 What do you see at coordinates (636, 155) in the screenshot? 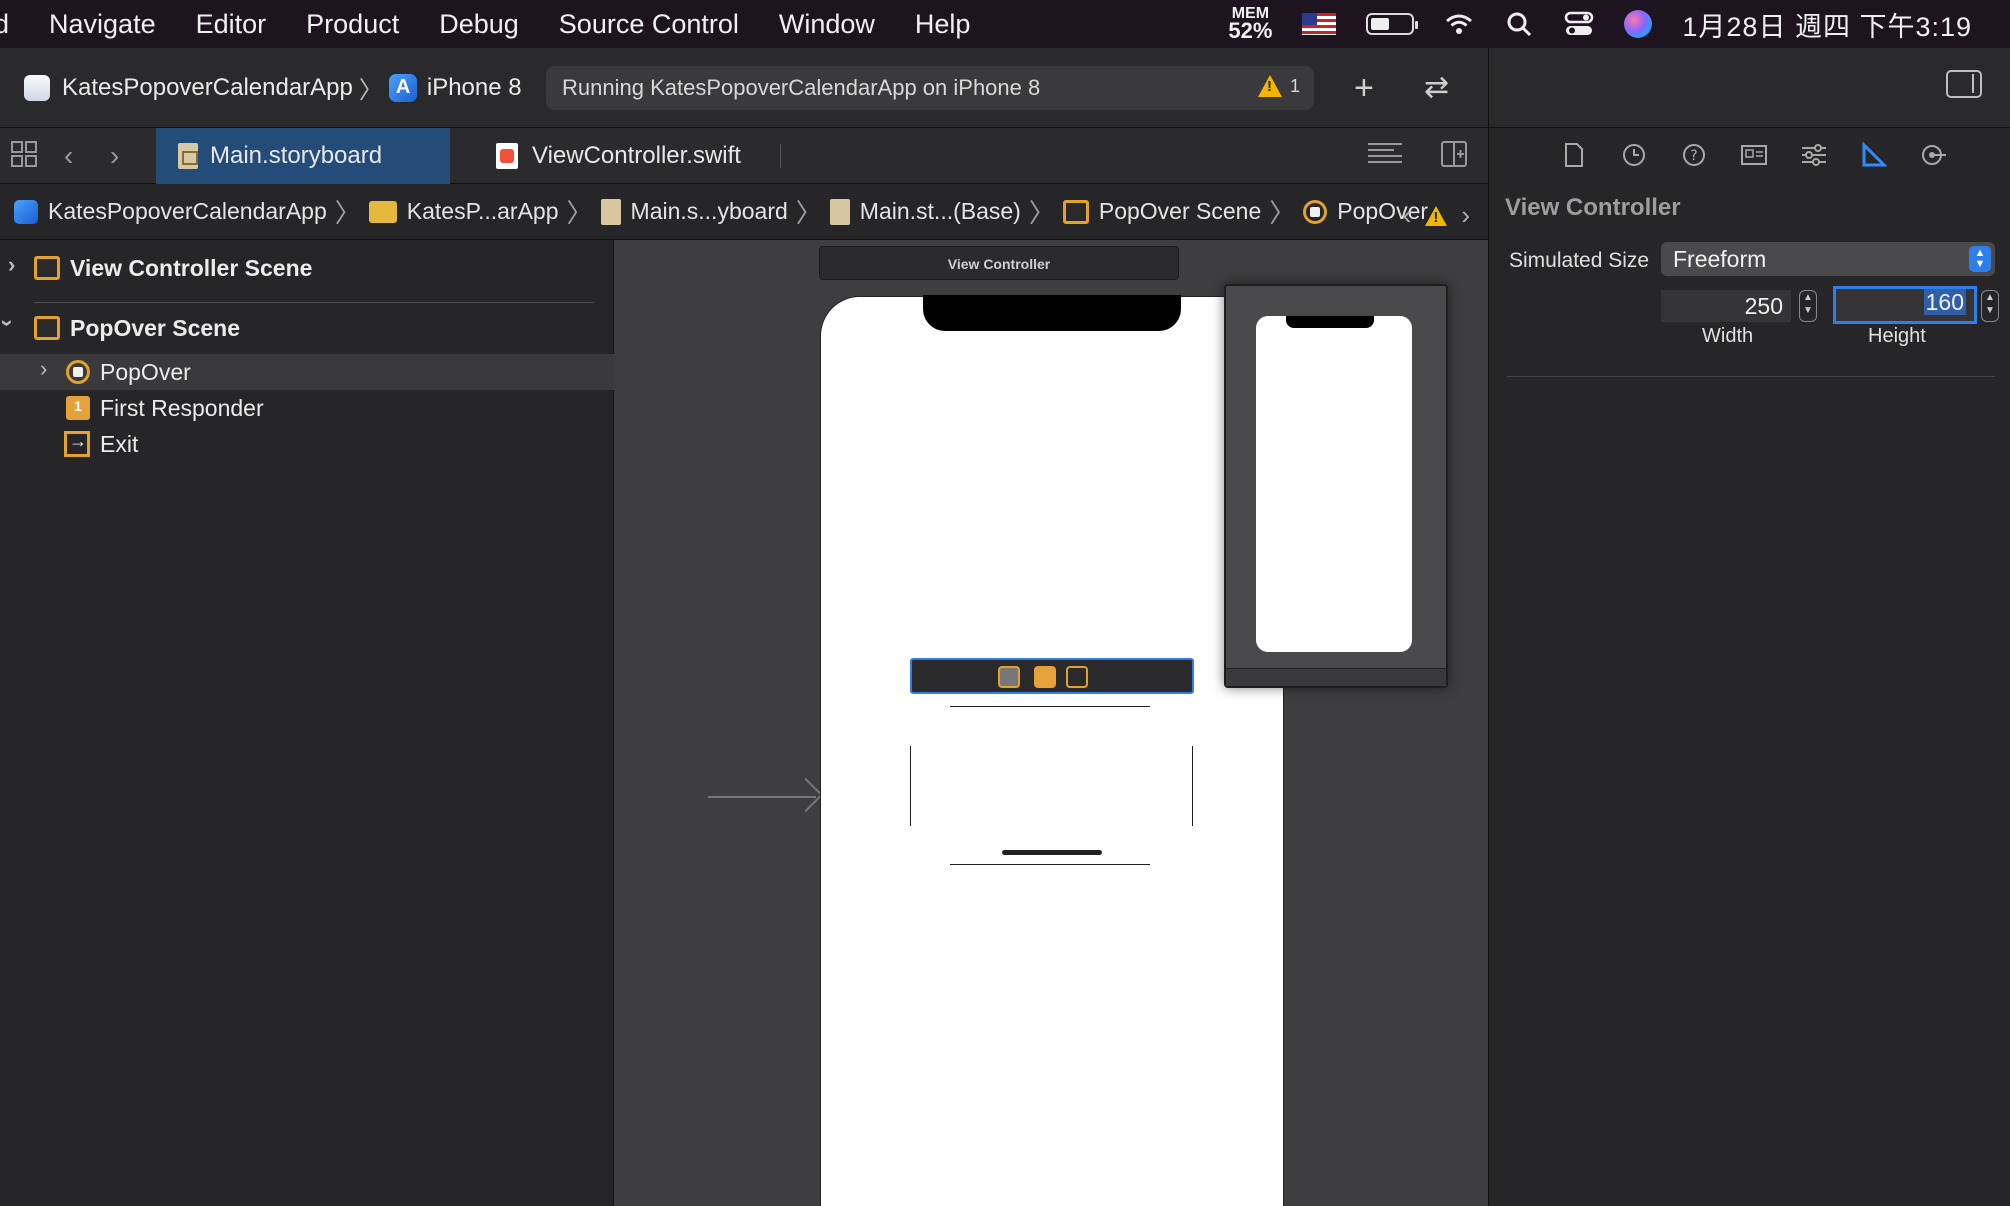
I see `tab-label: ViewController.swift` at bounding box center [636, 155].